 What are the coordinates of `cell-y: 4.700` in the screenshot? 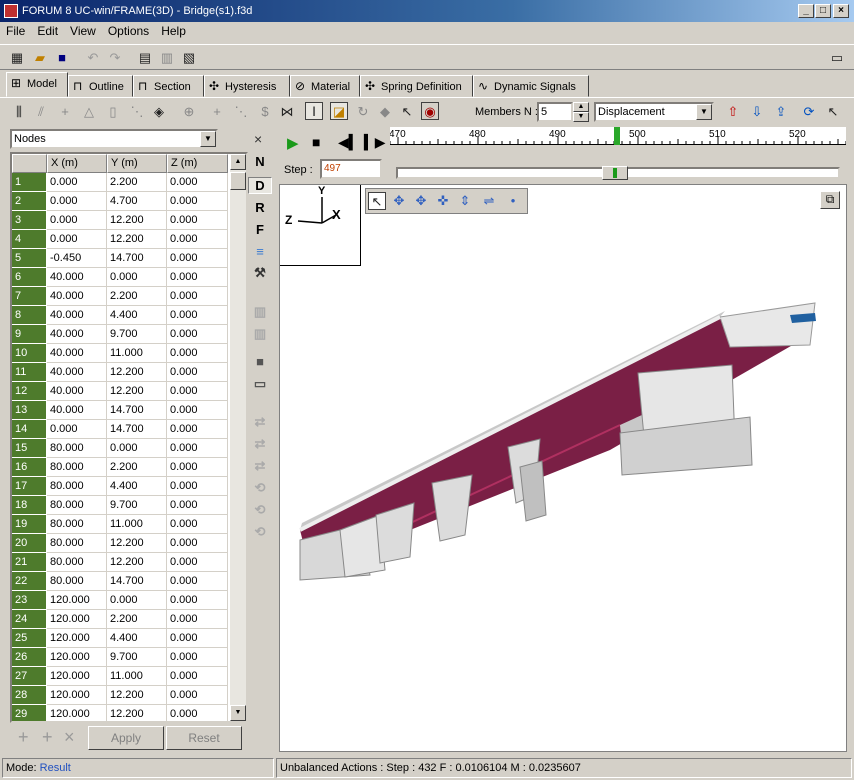 It's located at (137, 201).